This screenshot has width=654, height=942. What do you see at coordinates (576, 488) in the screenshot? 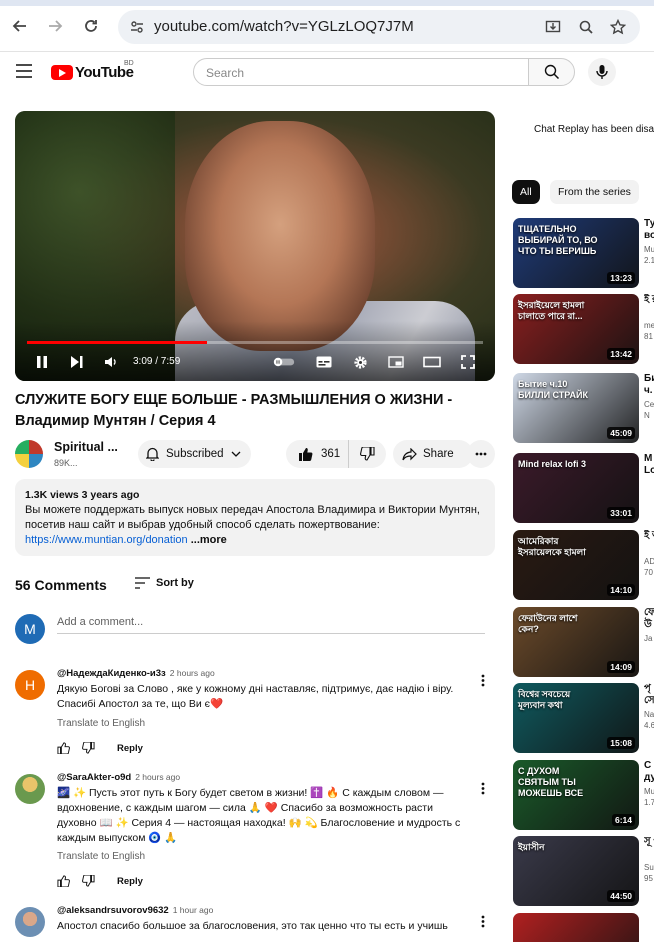
I see `recommendation-thumbnail: Mind relax lofi 3 33:01` at bounding box center [576, 488].